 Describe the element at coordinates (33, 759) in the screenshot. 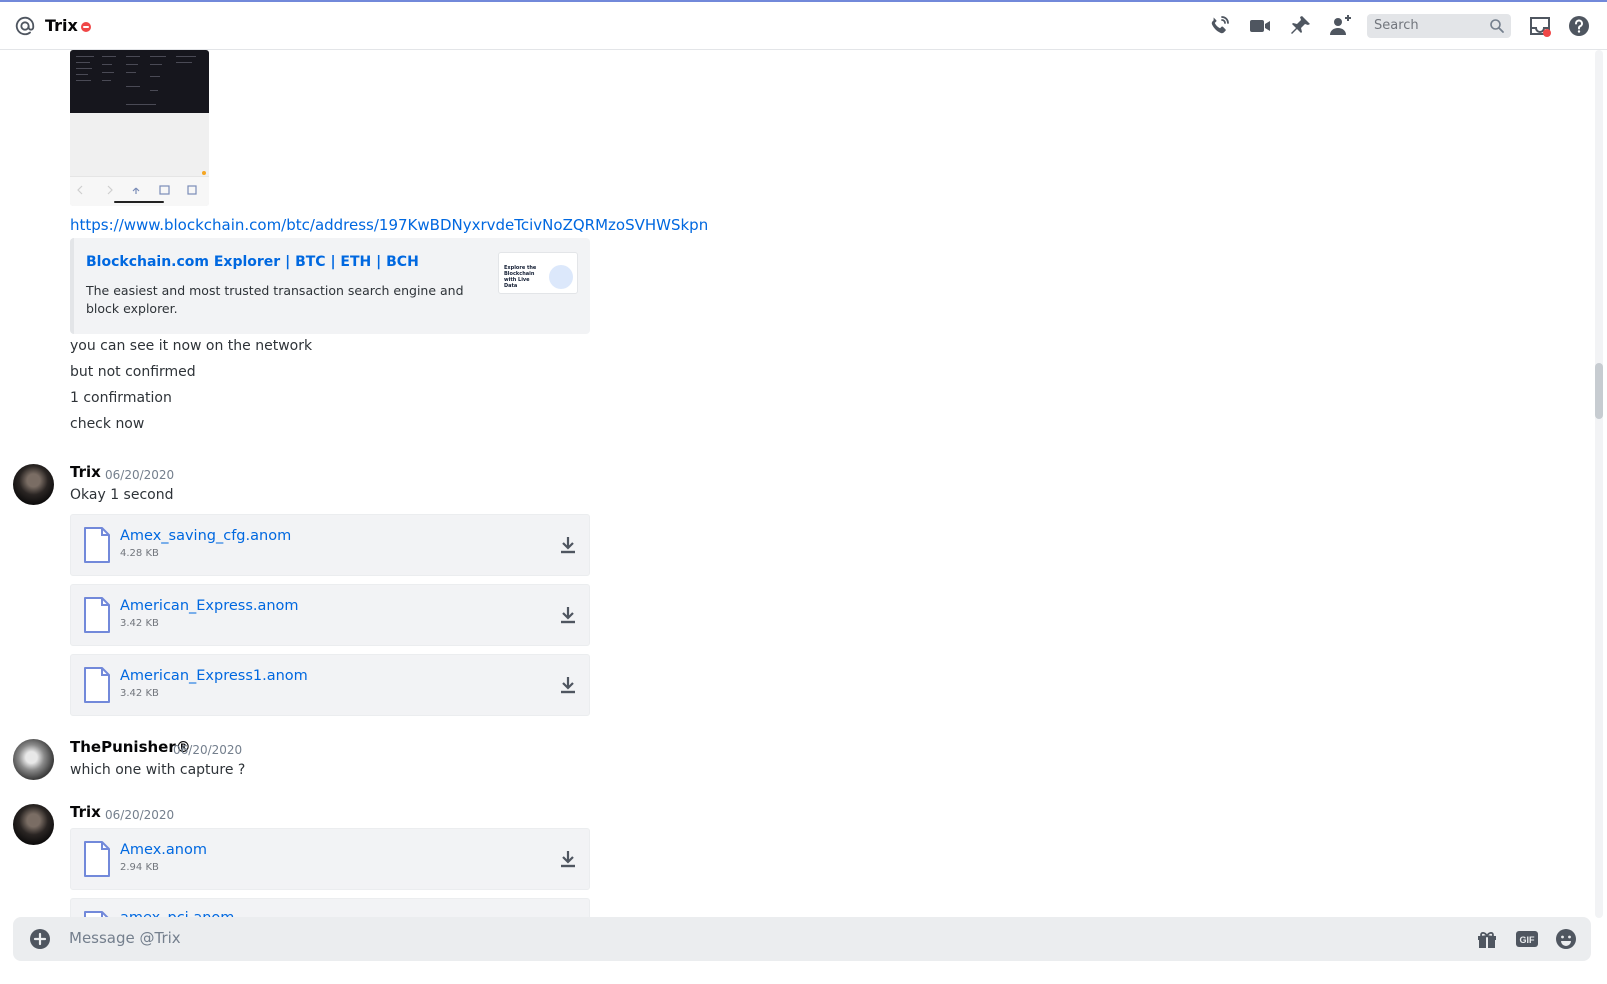

I see `avatar-thepunisher` at that location.